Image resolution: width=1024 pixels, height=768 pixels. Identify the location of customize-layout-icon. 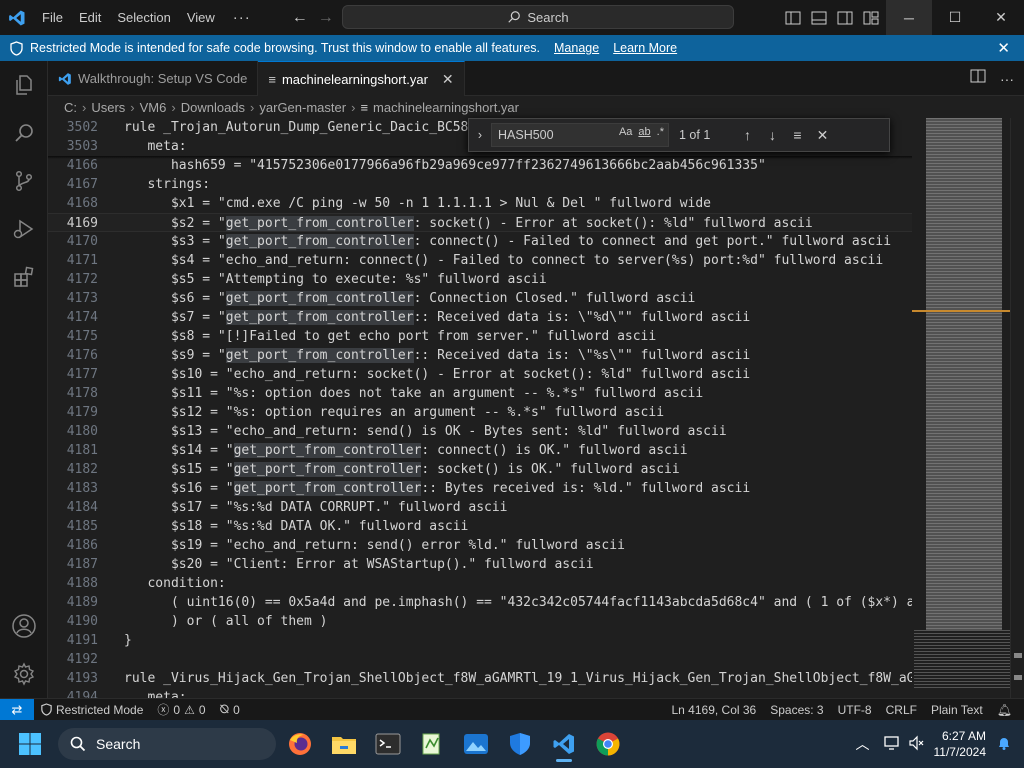
(871, 18).